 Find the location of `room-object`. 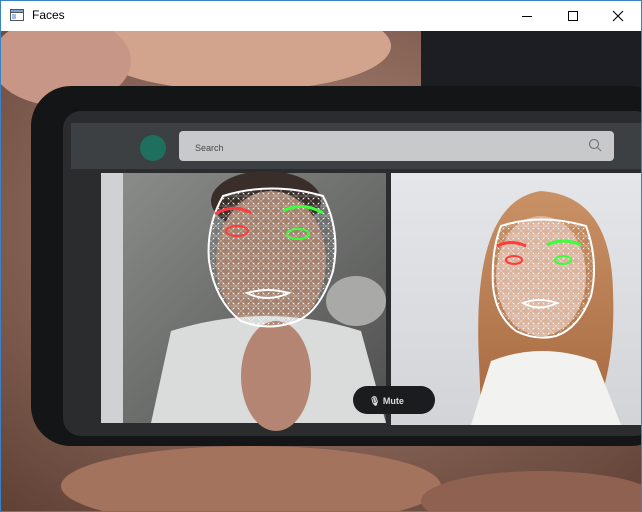

room-object is located at coordinates (356, 301).